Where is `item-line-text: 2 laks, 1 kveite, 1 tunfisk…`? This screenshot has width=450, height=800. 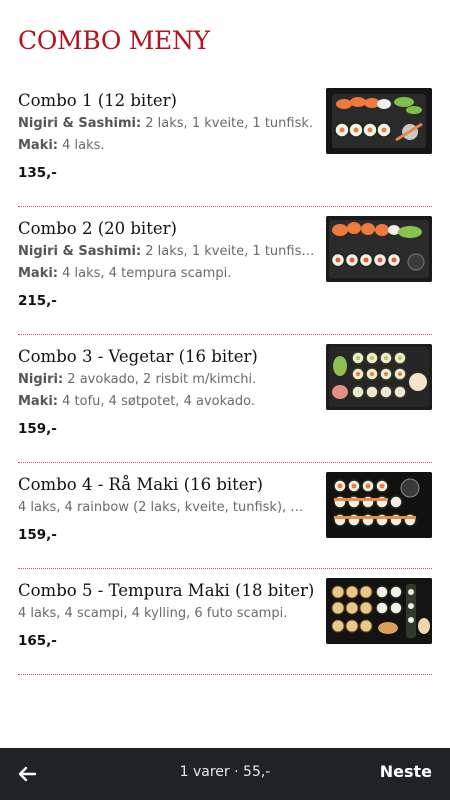 item-line-text: 2 laks, 1 kveite, 1 tunfisk… is located at coordinates (229, 251).